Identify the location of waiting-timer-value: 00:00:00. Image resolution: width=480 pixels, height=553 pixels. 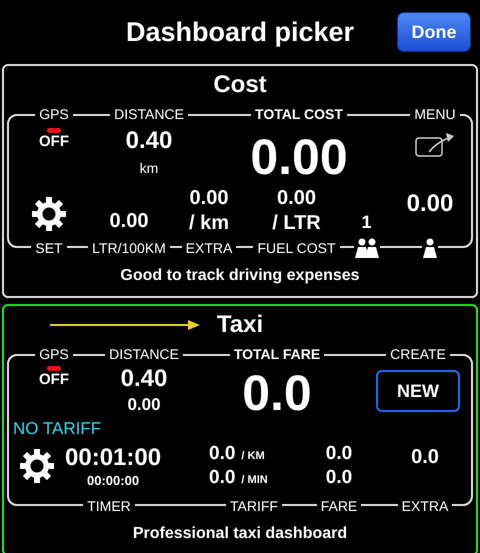
(113, 480).